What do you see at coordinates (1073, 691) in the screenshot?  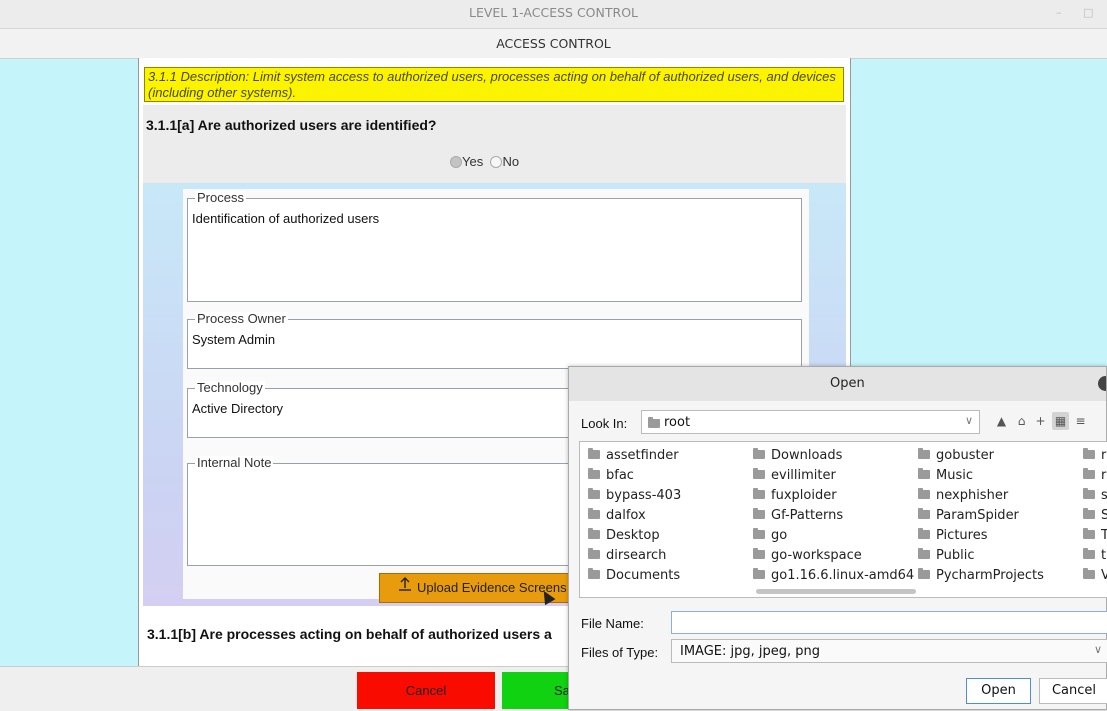 I see `dialog-cancel-button: Cancel` at bounding box center [1073, 691].